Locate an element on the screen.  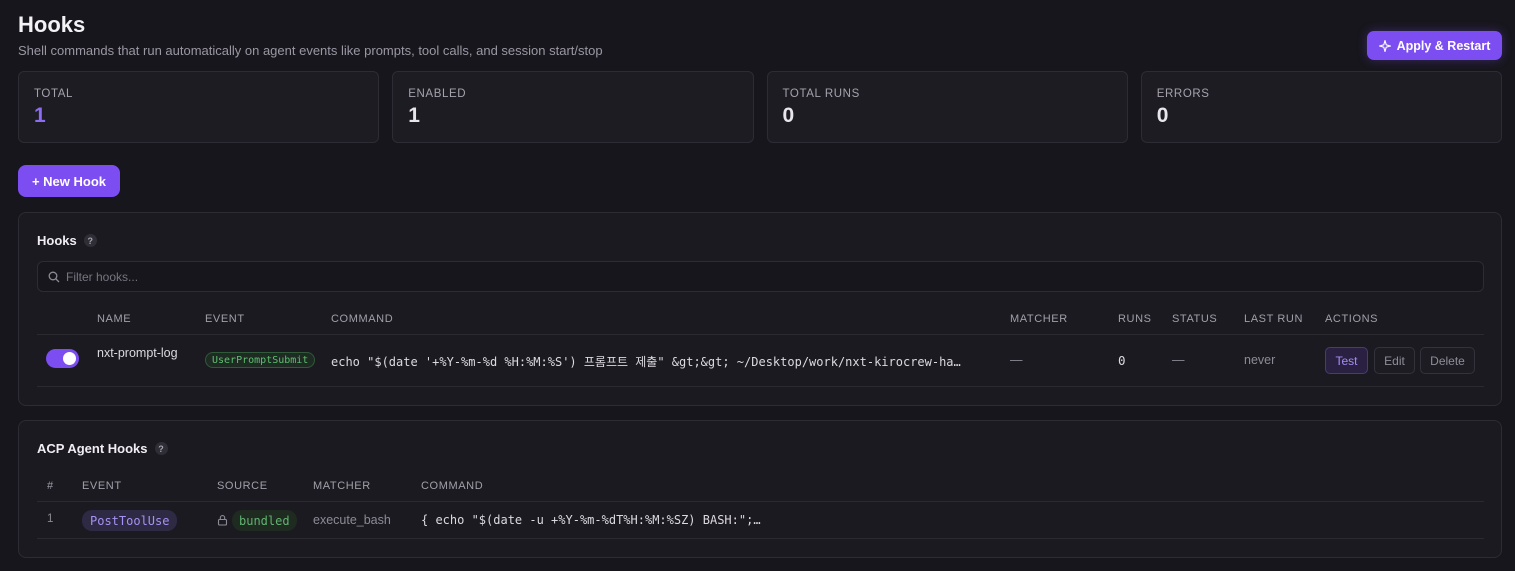
column-header-actions: ACTIONS is located at coordinates (1352, 319).